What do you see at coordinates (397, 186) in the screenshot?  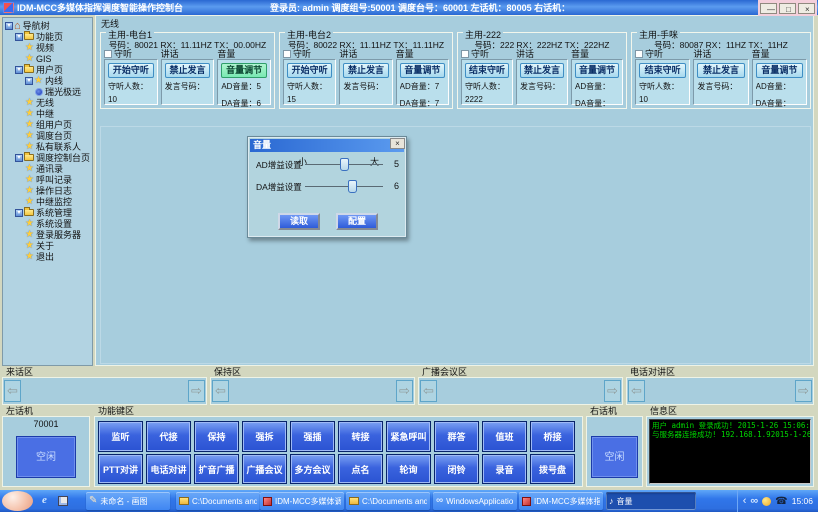 I see `da-gain-value: 6` at bounding box center [397, 186].